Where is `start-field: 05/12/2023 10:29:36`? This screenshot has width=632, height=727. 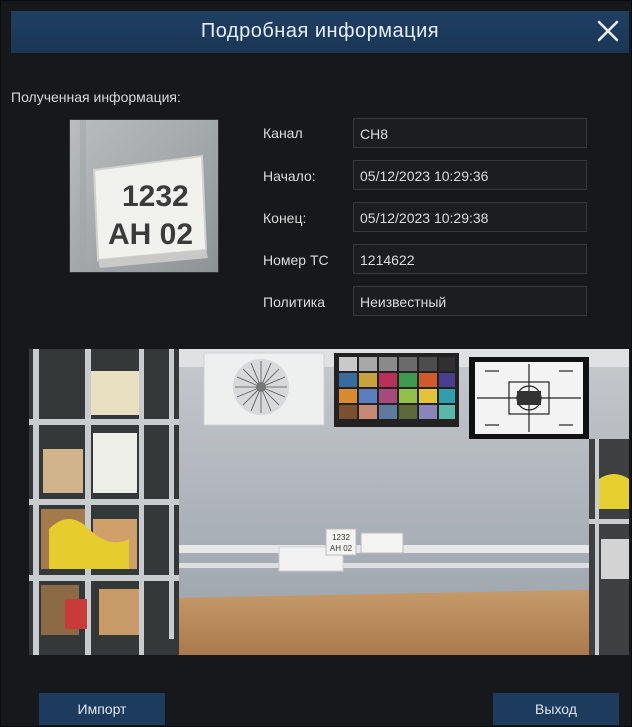
start-field: 05/12/2023 10:29:36 is located at coordinates (470, 175).